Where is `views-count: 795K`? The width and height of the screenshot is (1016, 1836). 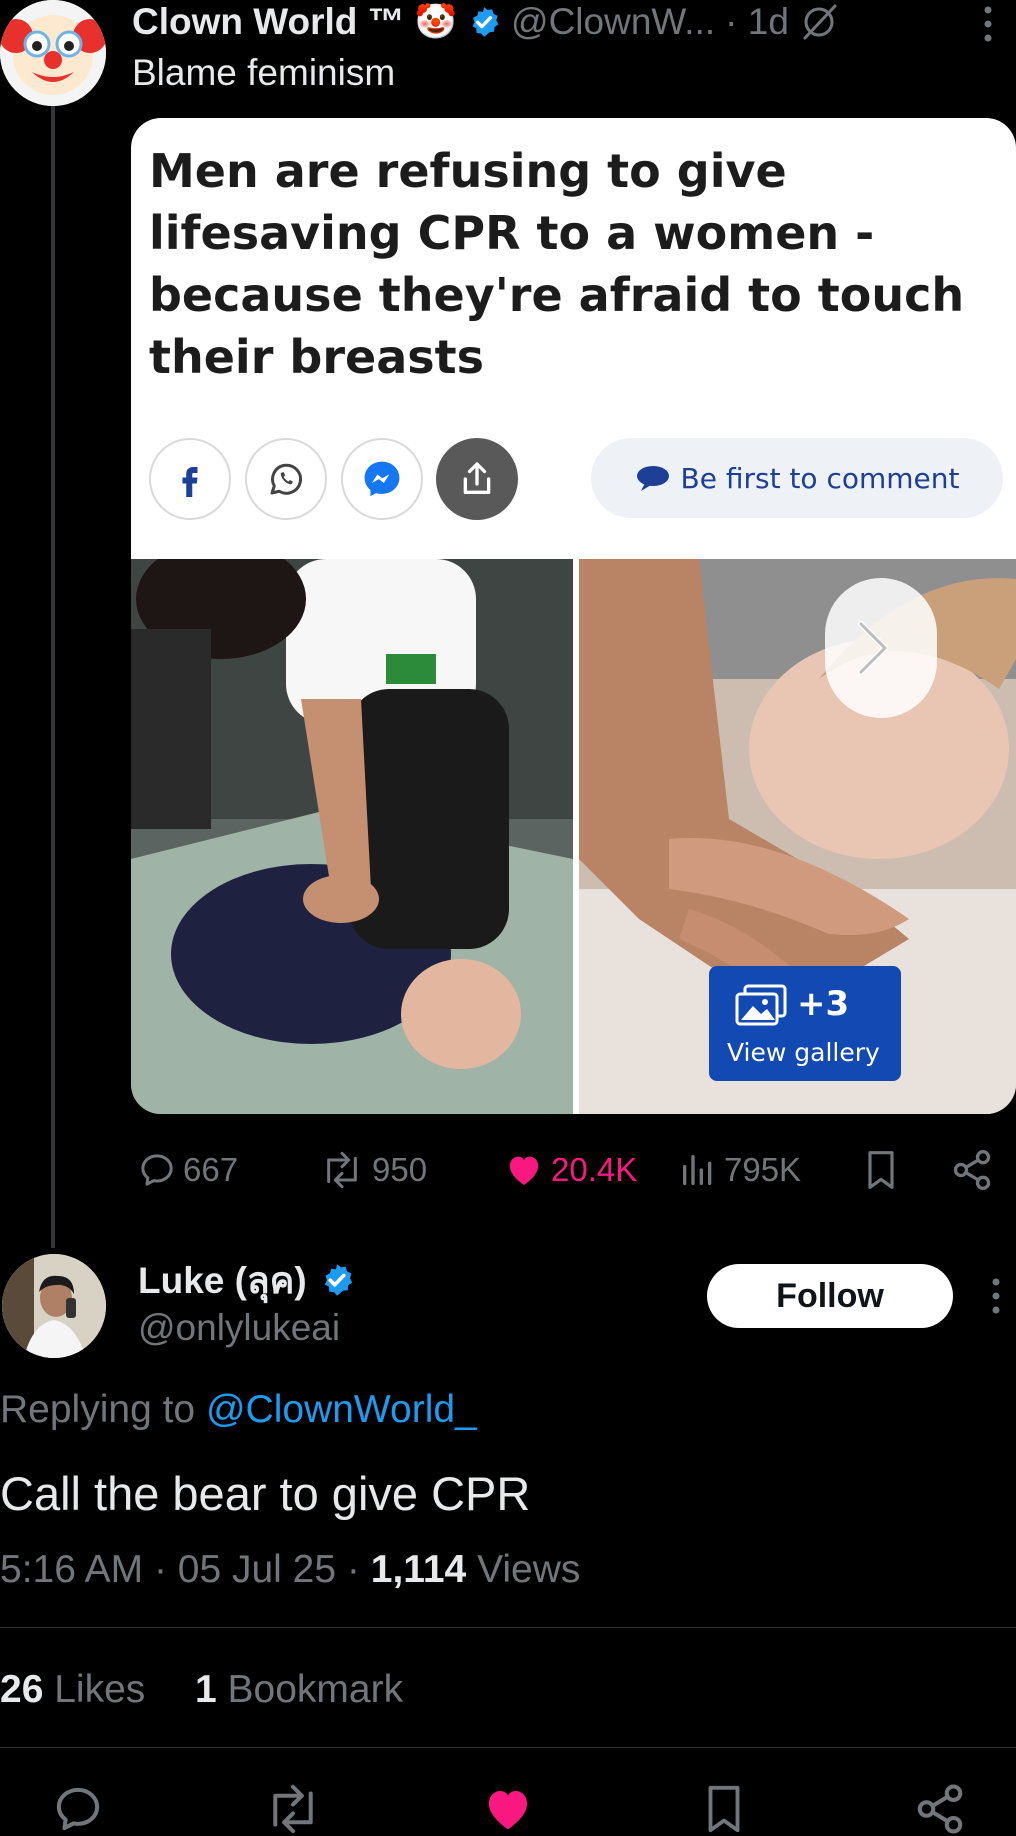 views-count: 795K is located at coordinates (763, 1169).